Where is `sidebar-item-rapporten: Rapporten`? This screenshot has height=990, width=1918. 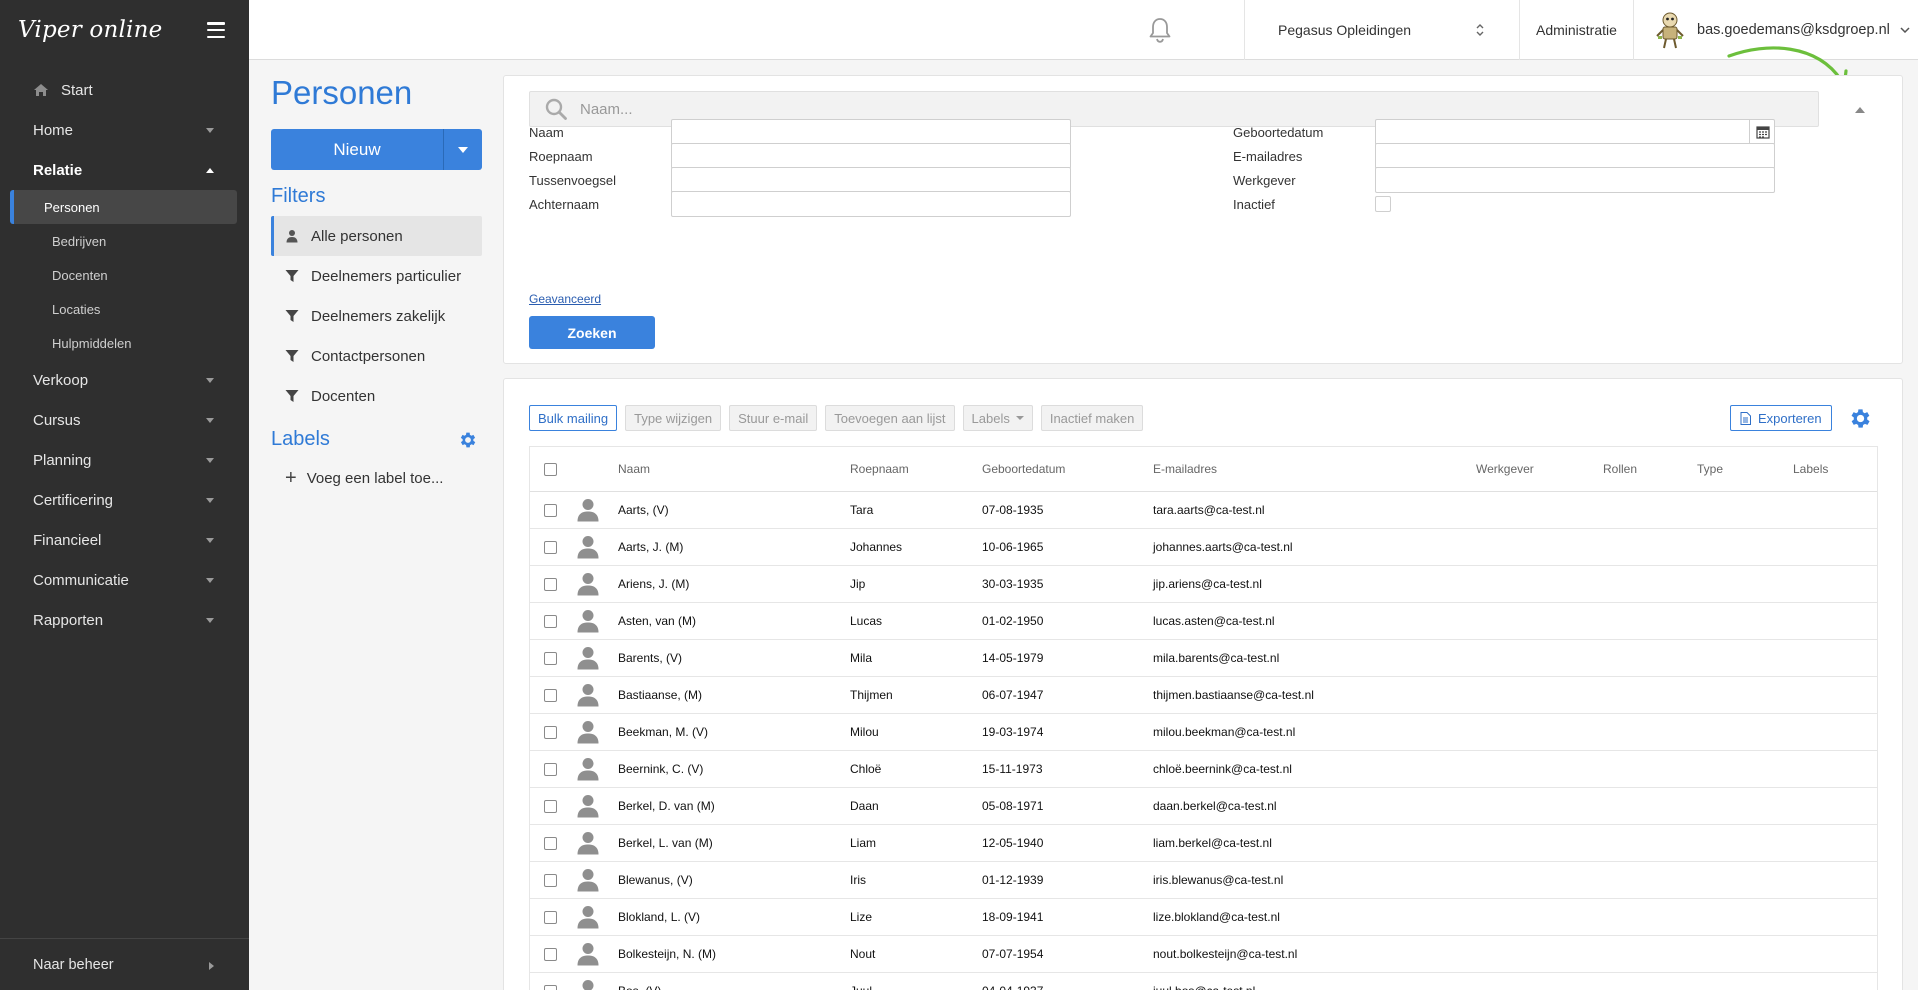 sidebar-item-rapporten: Rapporten is located at coordinates (124, 620).